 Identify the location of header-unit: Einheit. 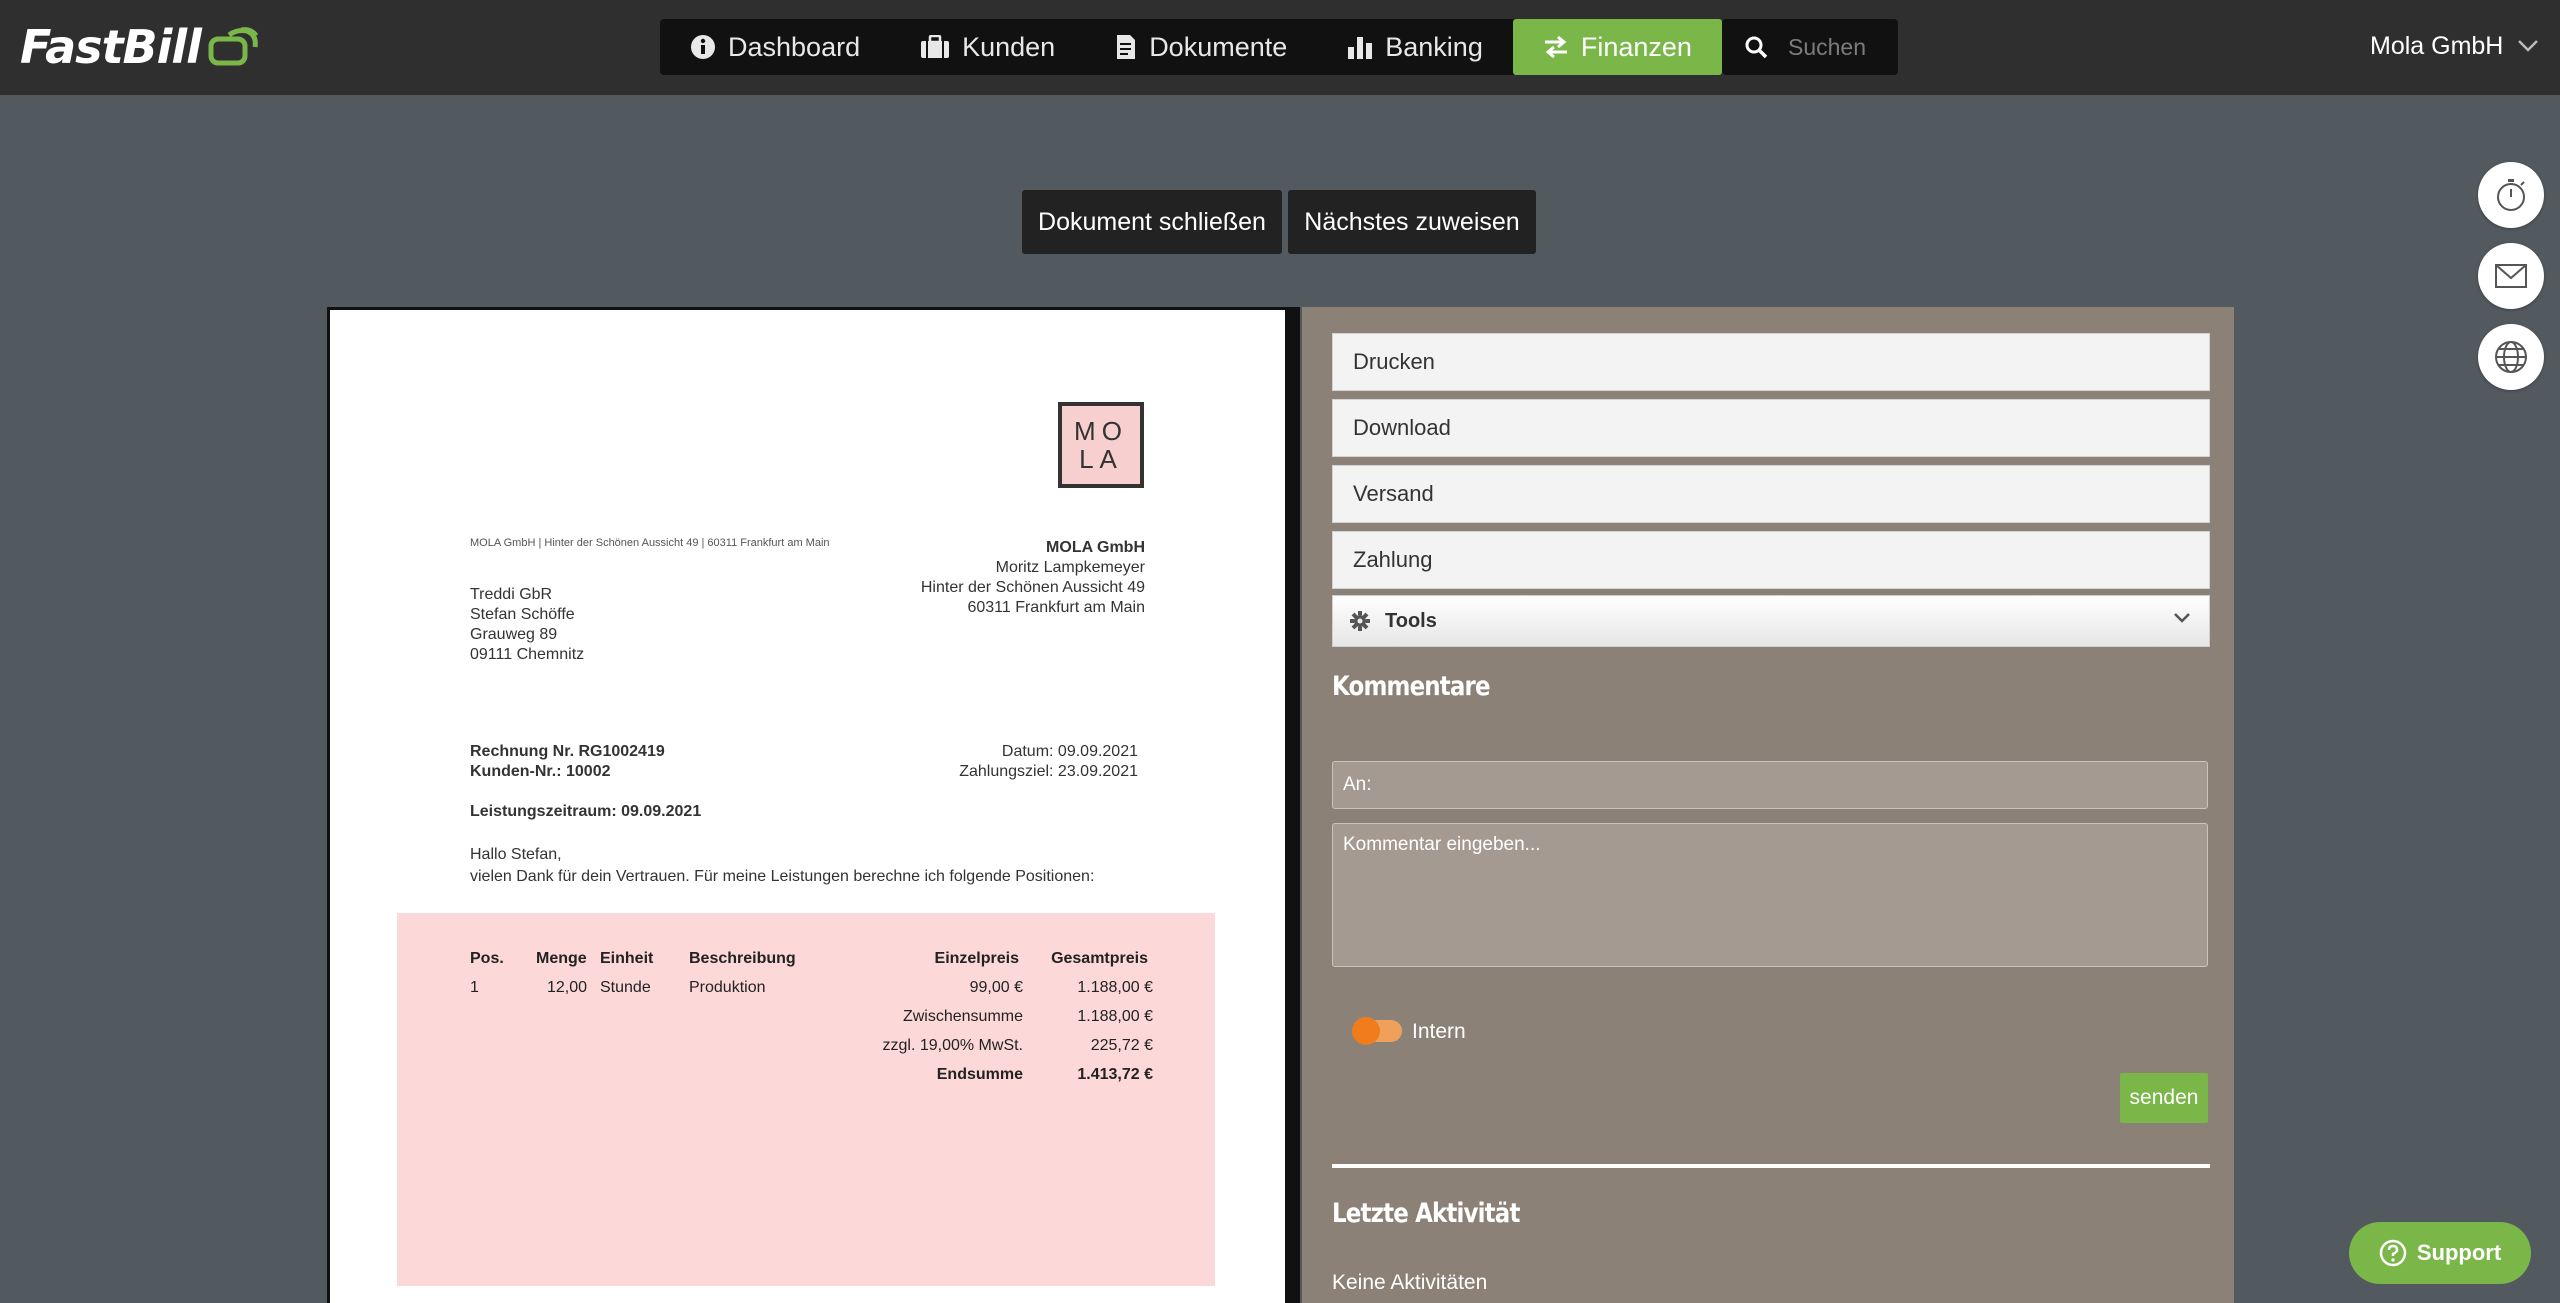
(627, 958).